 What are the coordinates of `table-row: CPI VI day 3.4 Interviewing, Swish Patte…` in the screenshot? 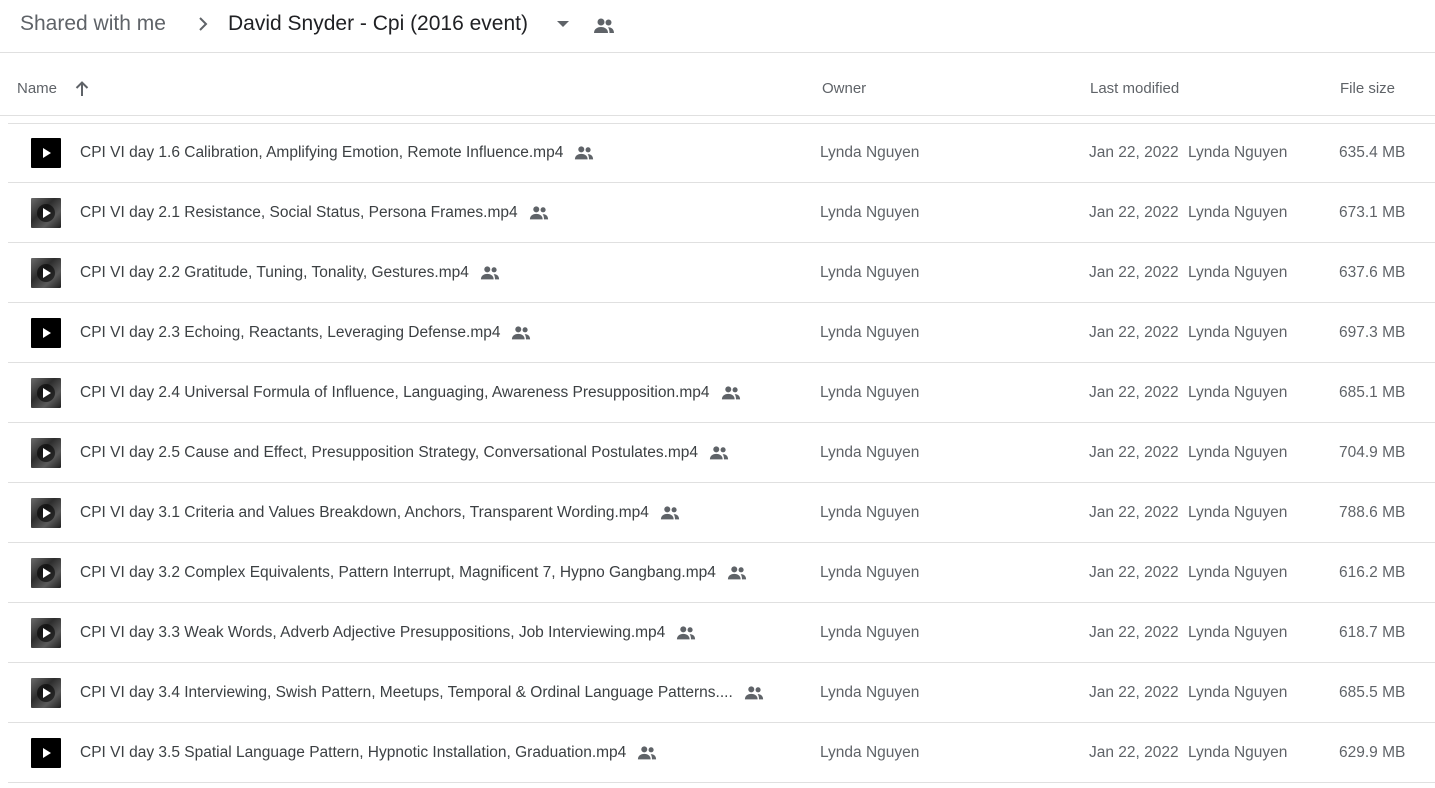 It's located at (721, 693).